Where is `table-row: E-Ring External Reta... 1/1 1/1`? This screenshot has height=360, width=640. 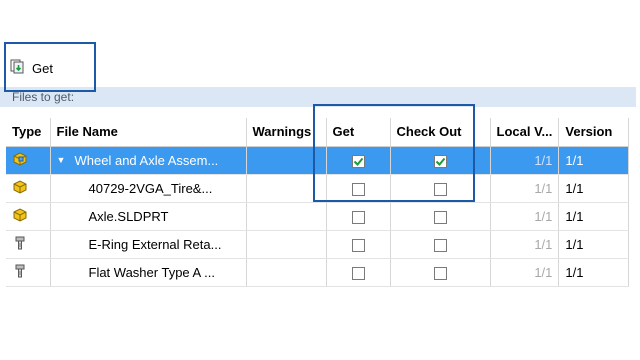
table-row: E-Ring External Reta... 1/1 1/1 is located at coordinates (318, 244).